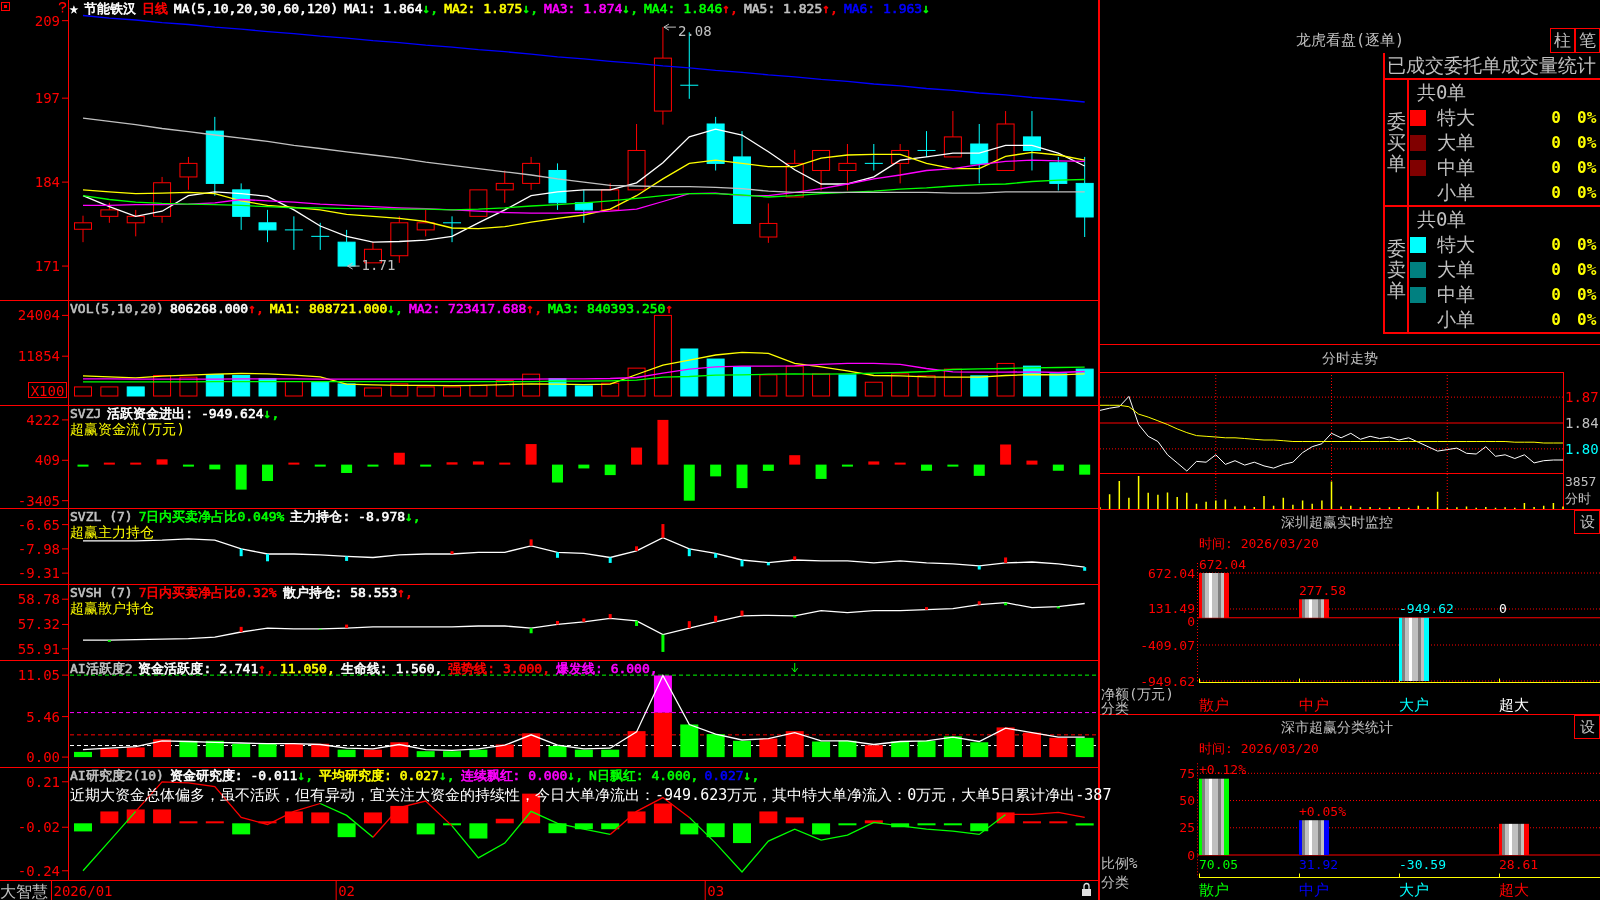 The image size is (1600, 900). I want to click on legend-text: SVZJ, so click(86, 413).